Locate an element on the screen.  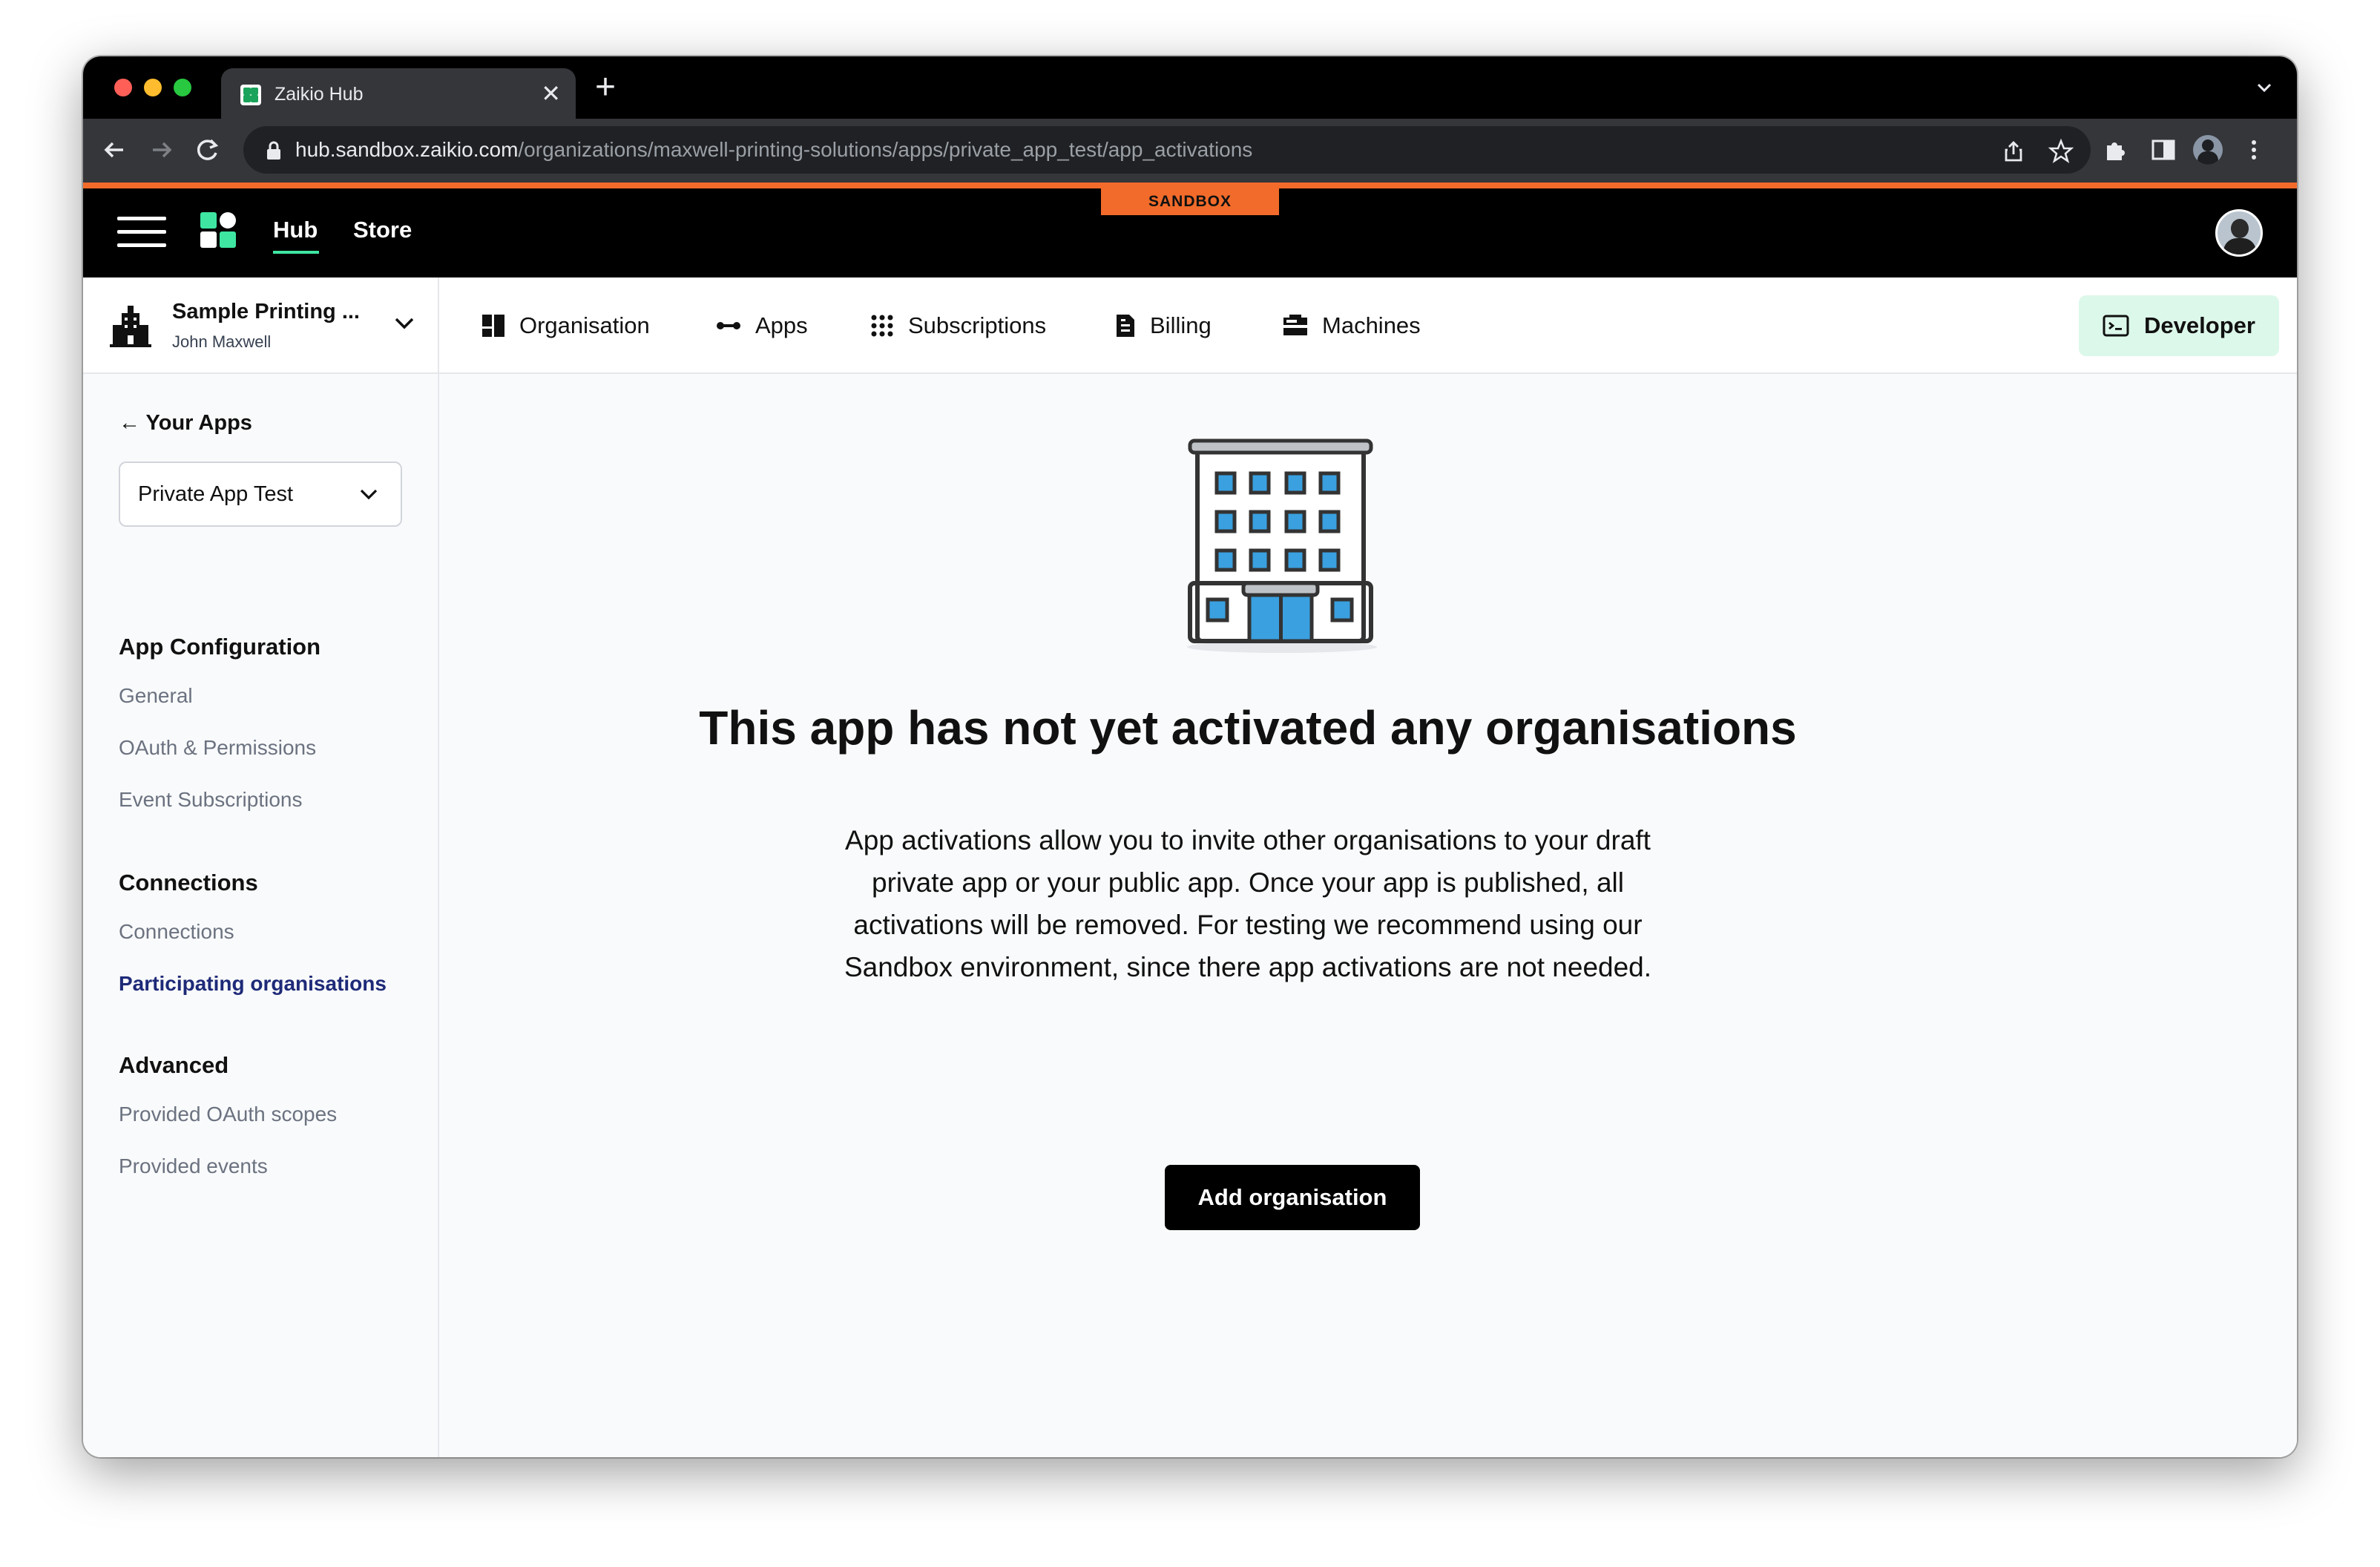
minimize-window-button is located at coordinates (153, 87).